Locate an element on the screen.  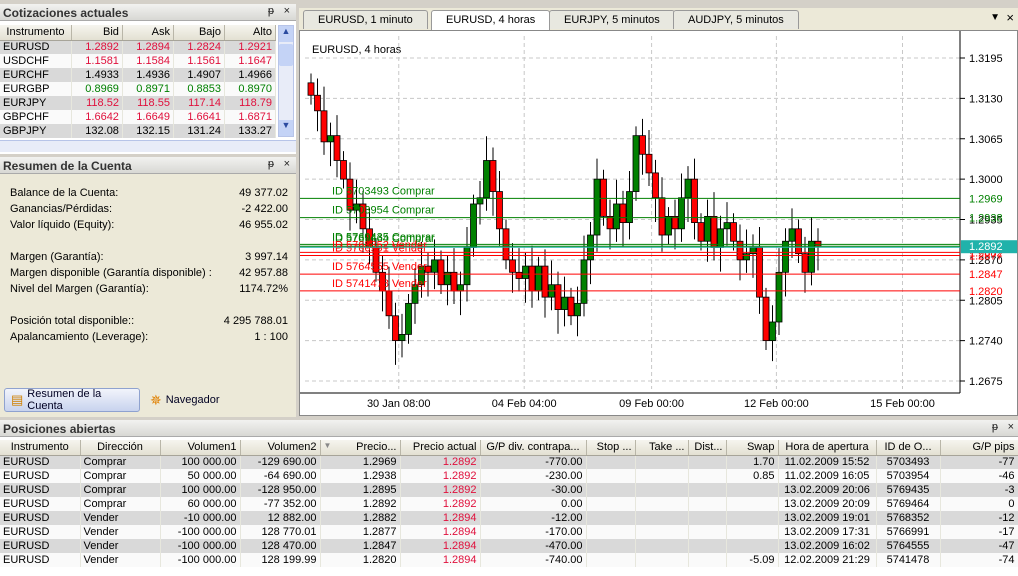
tab-menu-icon: ▼ is located at coordinates (995, 17).